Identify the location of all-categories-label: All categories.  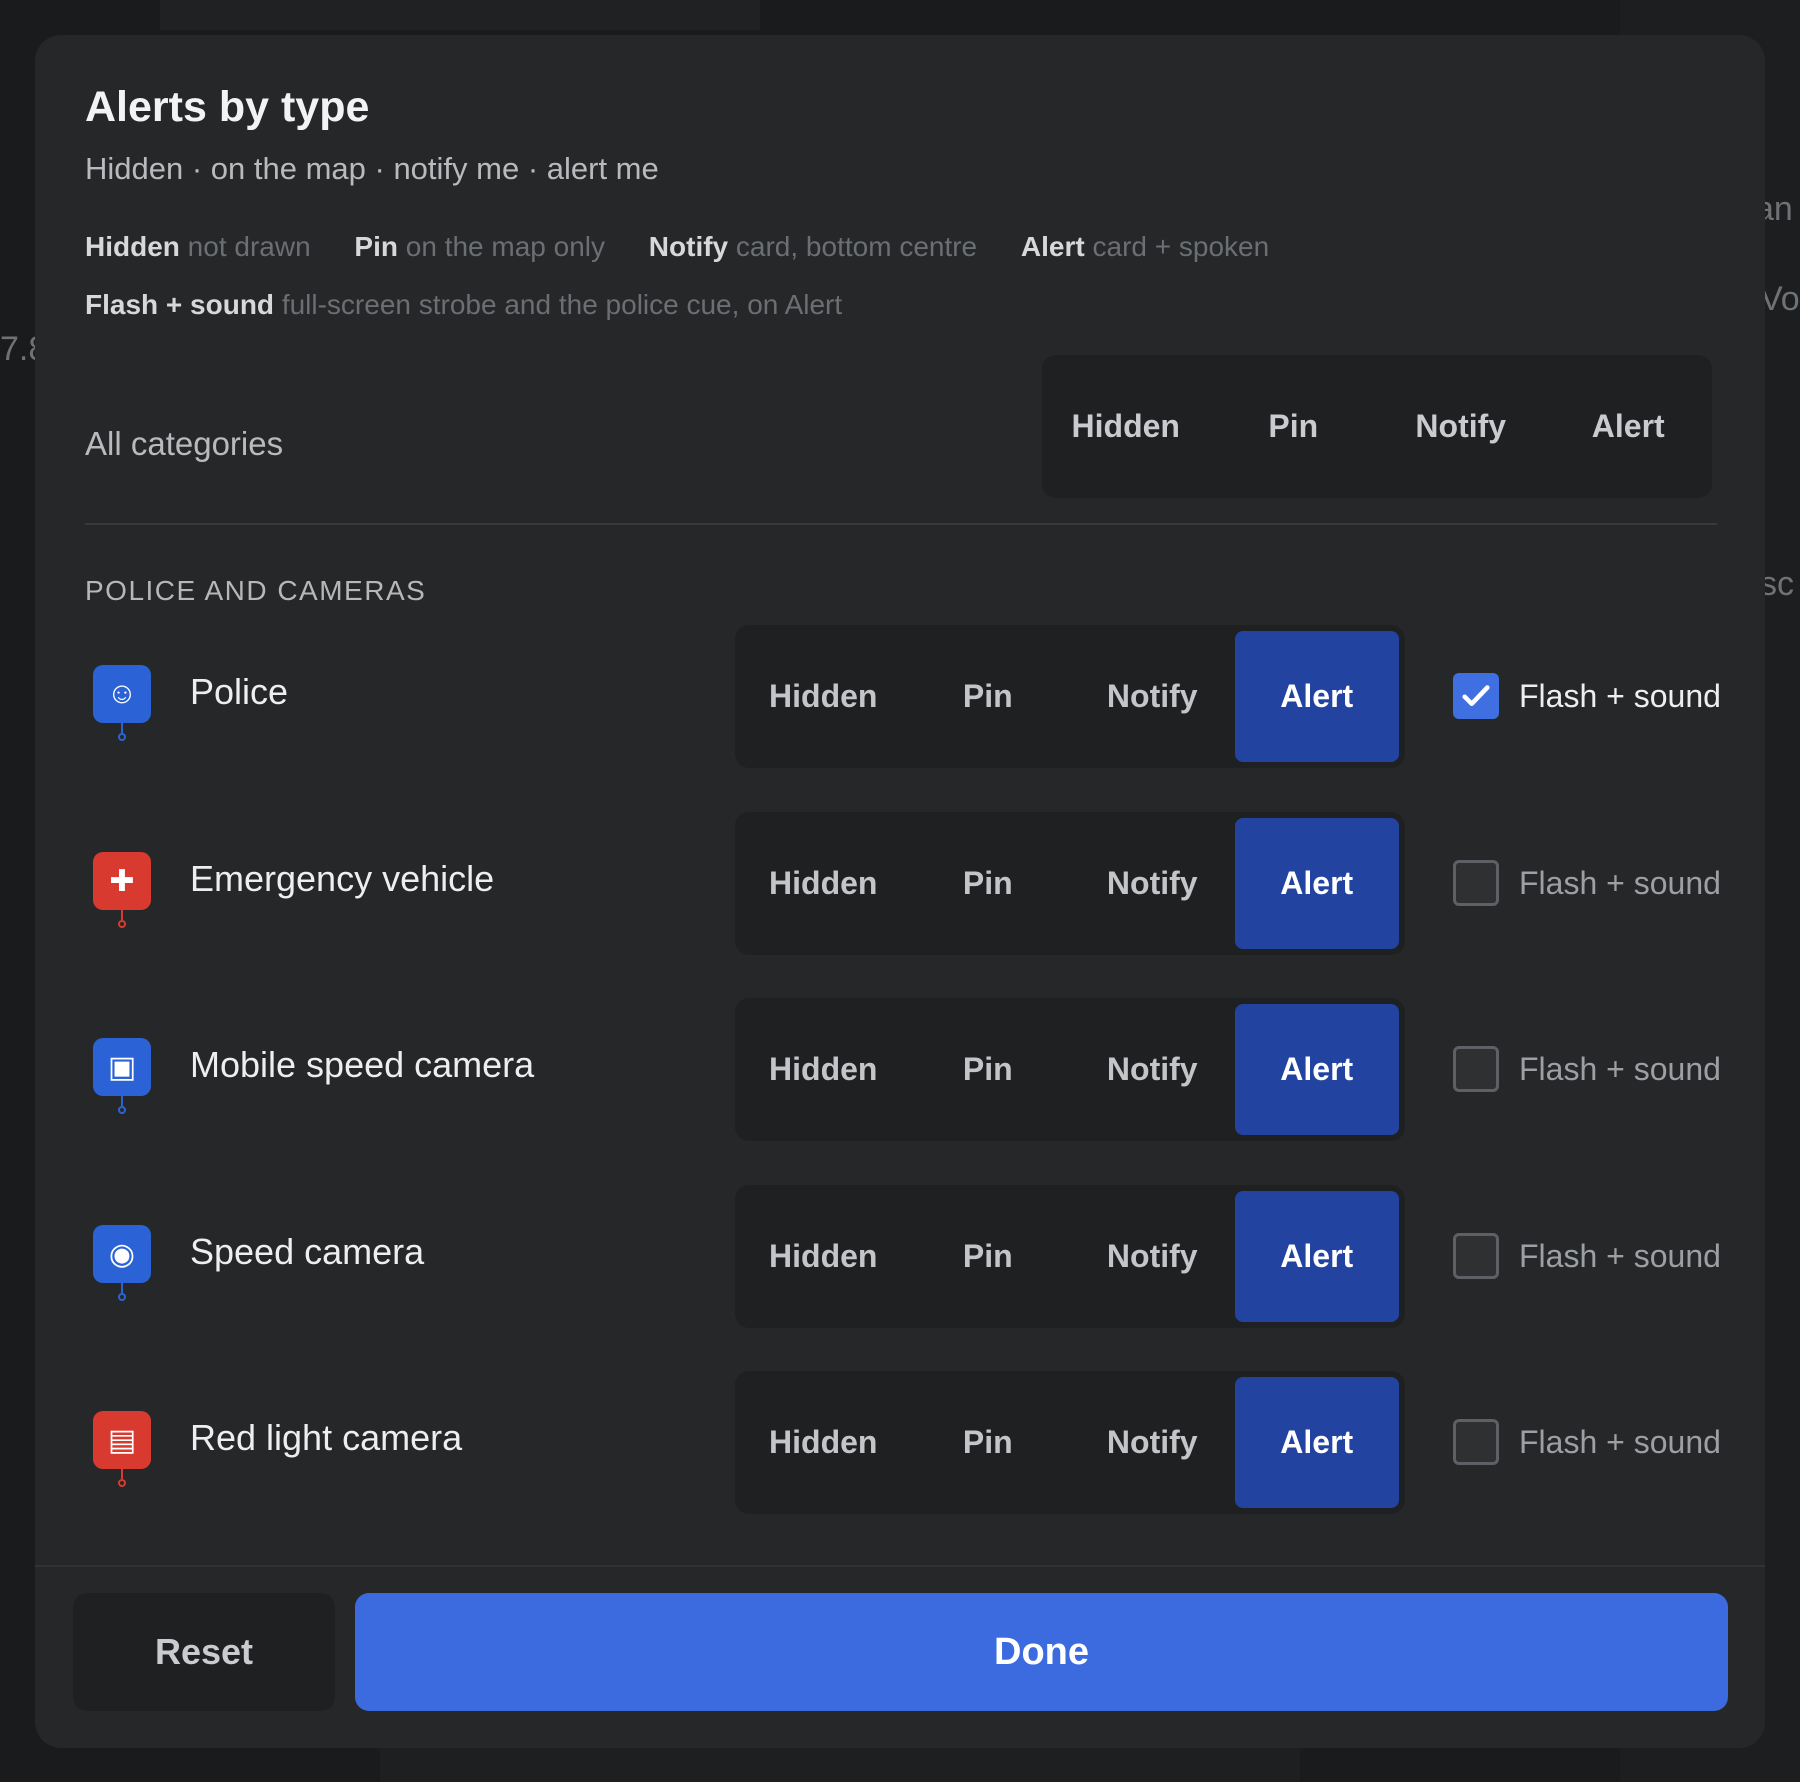
(184, 443).